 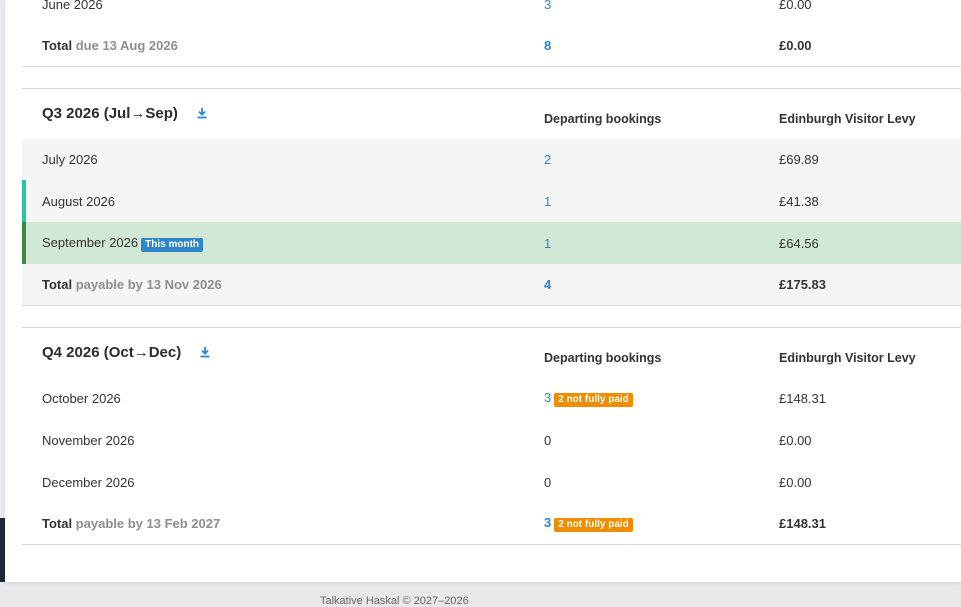 What do you see at coordinates (491, 46) in the screenshot?
I see `q2-total-row: Total due 13 Aug 2026 8 £0.00` at bounding box center [491, 46].